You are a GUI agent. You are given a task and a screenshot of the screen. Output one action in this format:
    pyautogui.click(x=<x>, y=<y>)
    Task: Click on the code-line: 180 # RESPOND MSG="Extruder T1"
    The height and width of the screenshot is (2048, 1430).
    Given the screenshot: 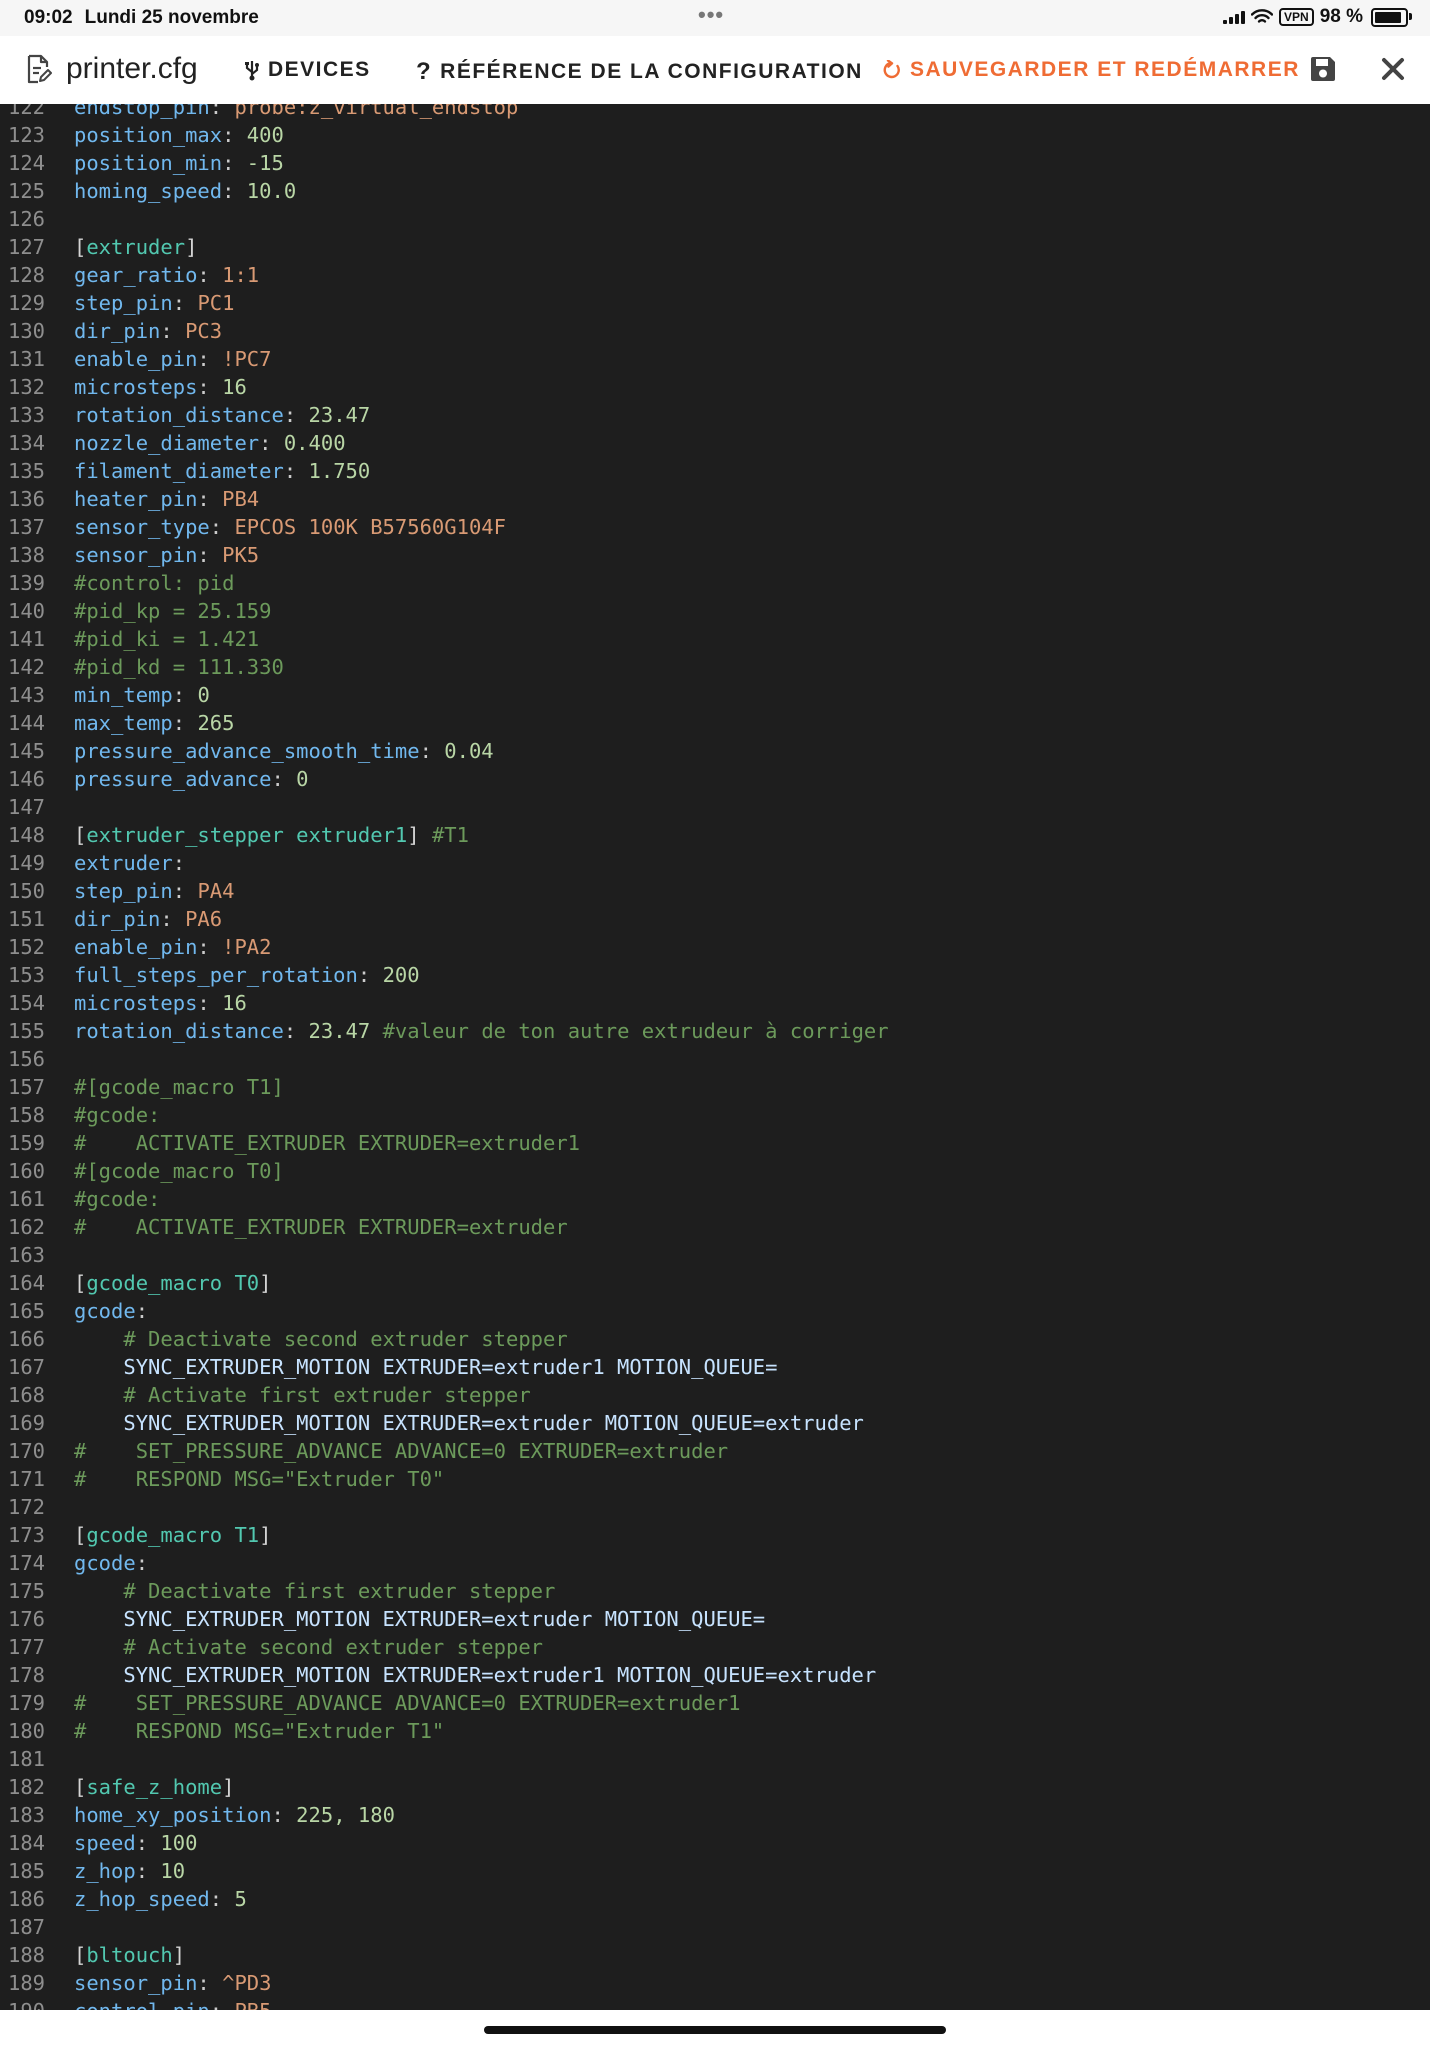 What is the action you would take?
    pyautogui.click(x=715, y=1731)
    